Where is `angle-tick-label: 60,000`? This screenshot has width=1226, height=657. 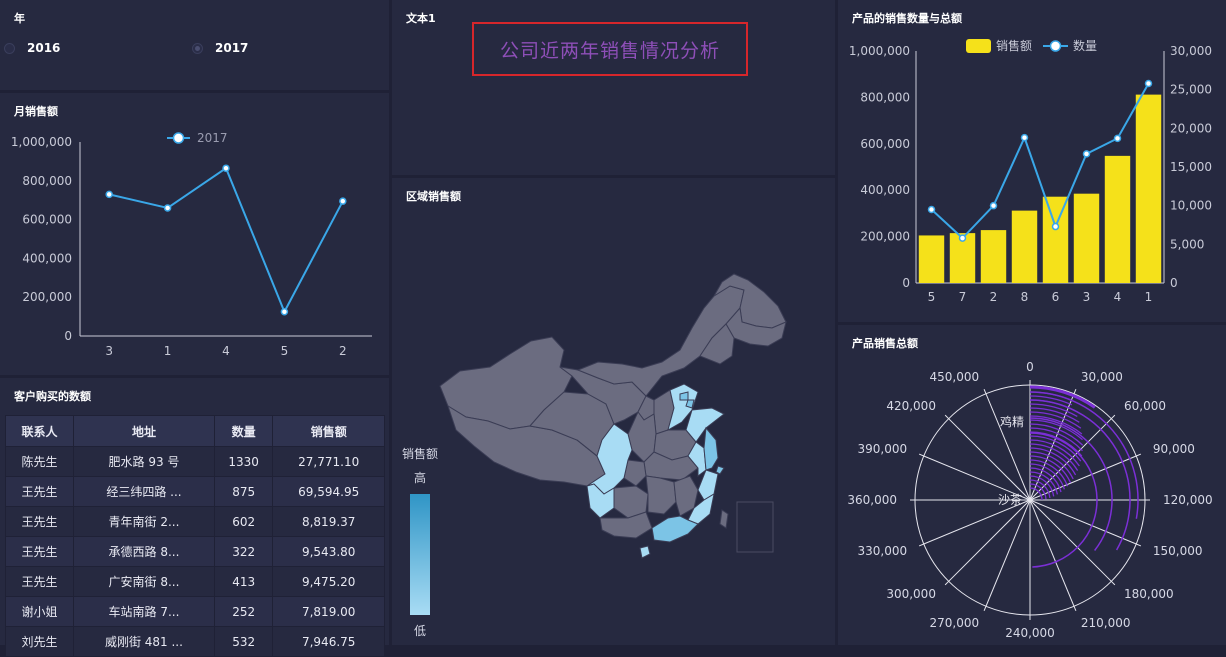
angle-tick-label: 60,000 is located at coordinates (1145, 406).